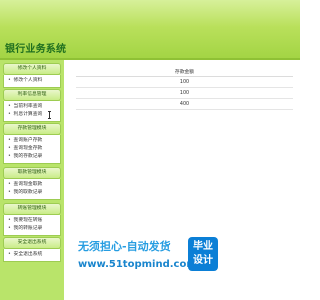 The image size is (320, 300). I want to click on sidebar-section-header-interest: 利率信息管理, so click(32, 95).